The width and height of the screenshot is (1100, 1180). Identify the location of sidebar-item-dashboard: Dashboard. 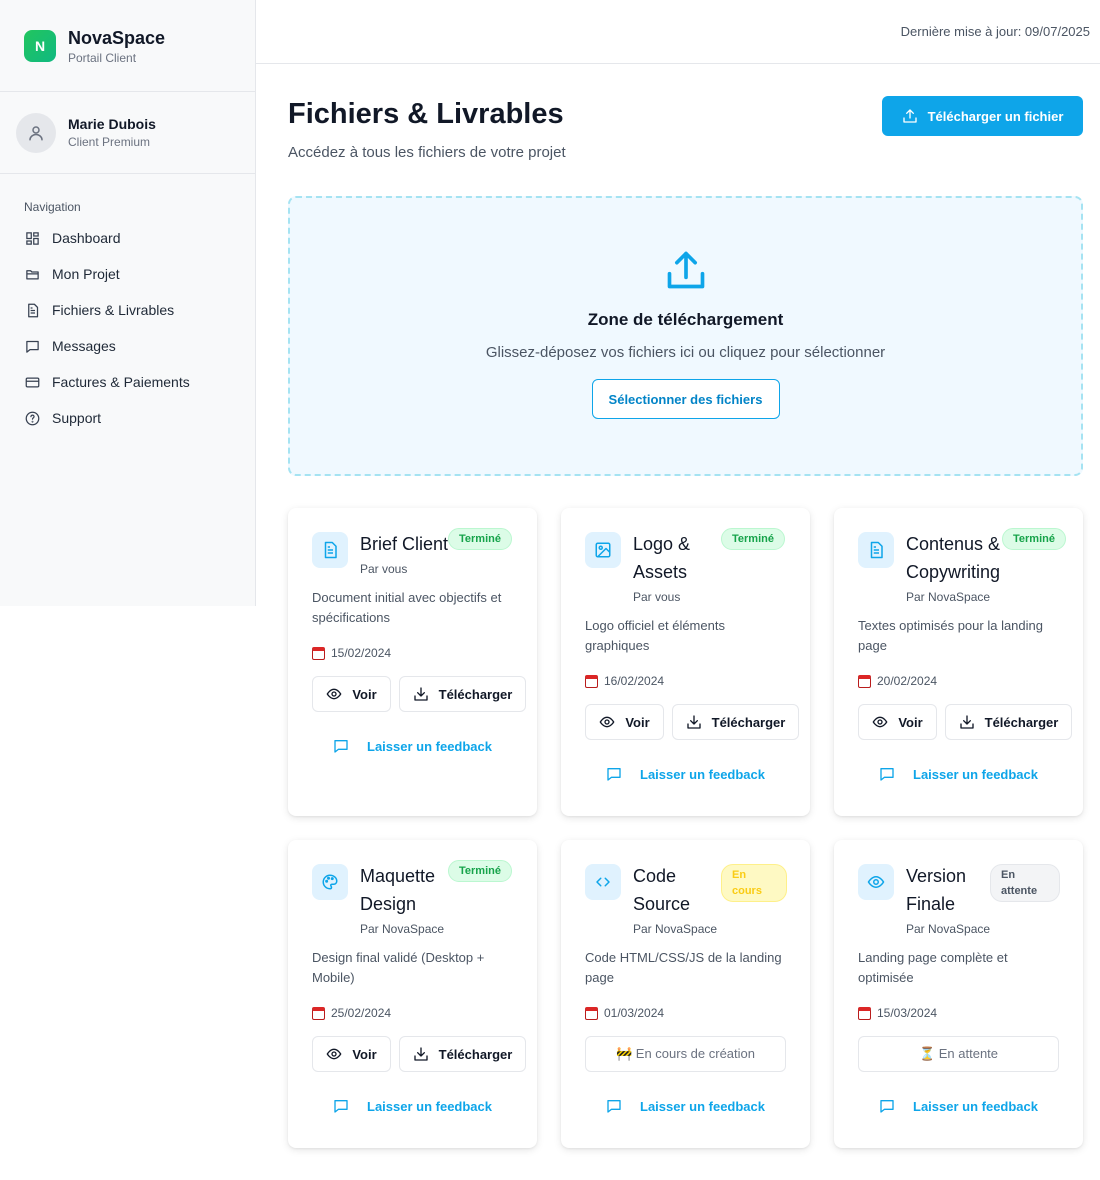
(127, 238).